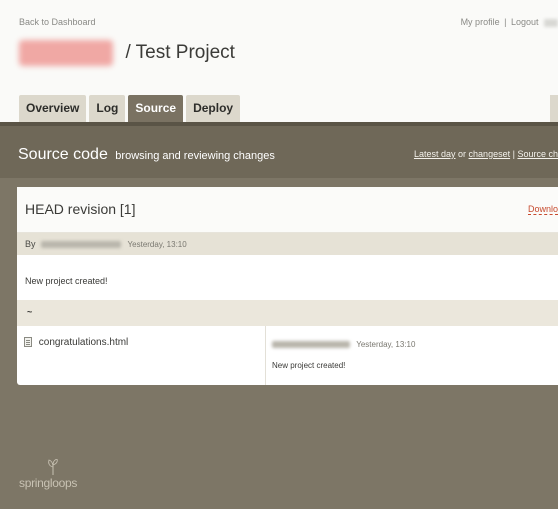  What do you see at coordinates (156, 108) in the screenshot?
I see `tab-source: Source` at bounding box center [156, 108].